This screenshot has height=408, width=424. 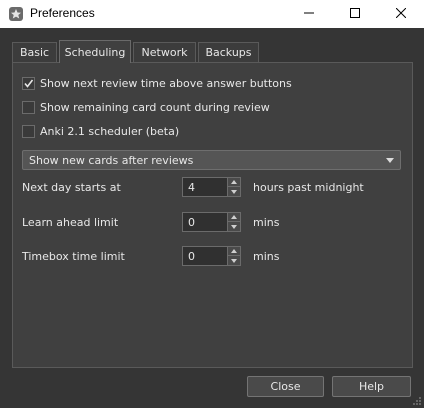 I want to click on v2-scheduler-label: Anki 2.1 scheduler (beta), so click(x=110, y=131).